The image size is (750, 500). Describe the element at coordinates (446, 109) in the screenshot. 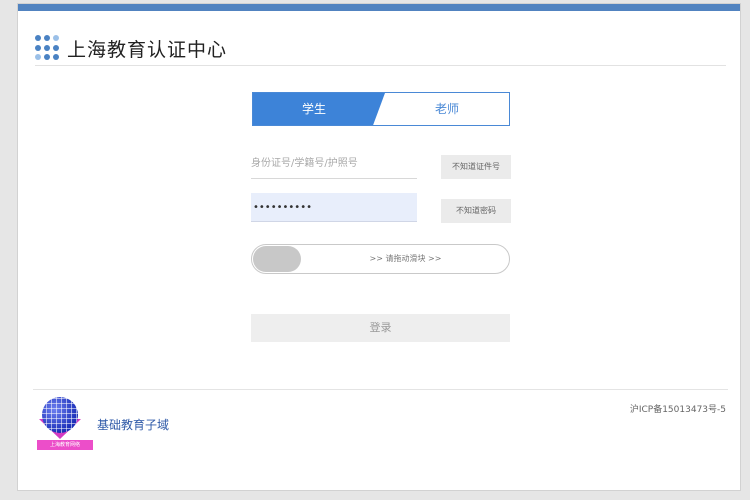

I see `tab-teacher: 老师` at that location.